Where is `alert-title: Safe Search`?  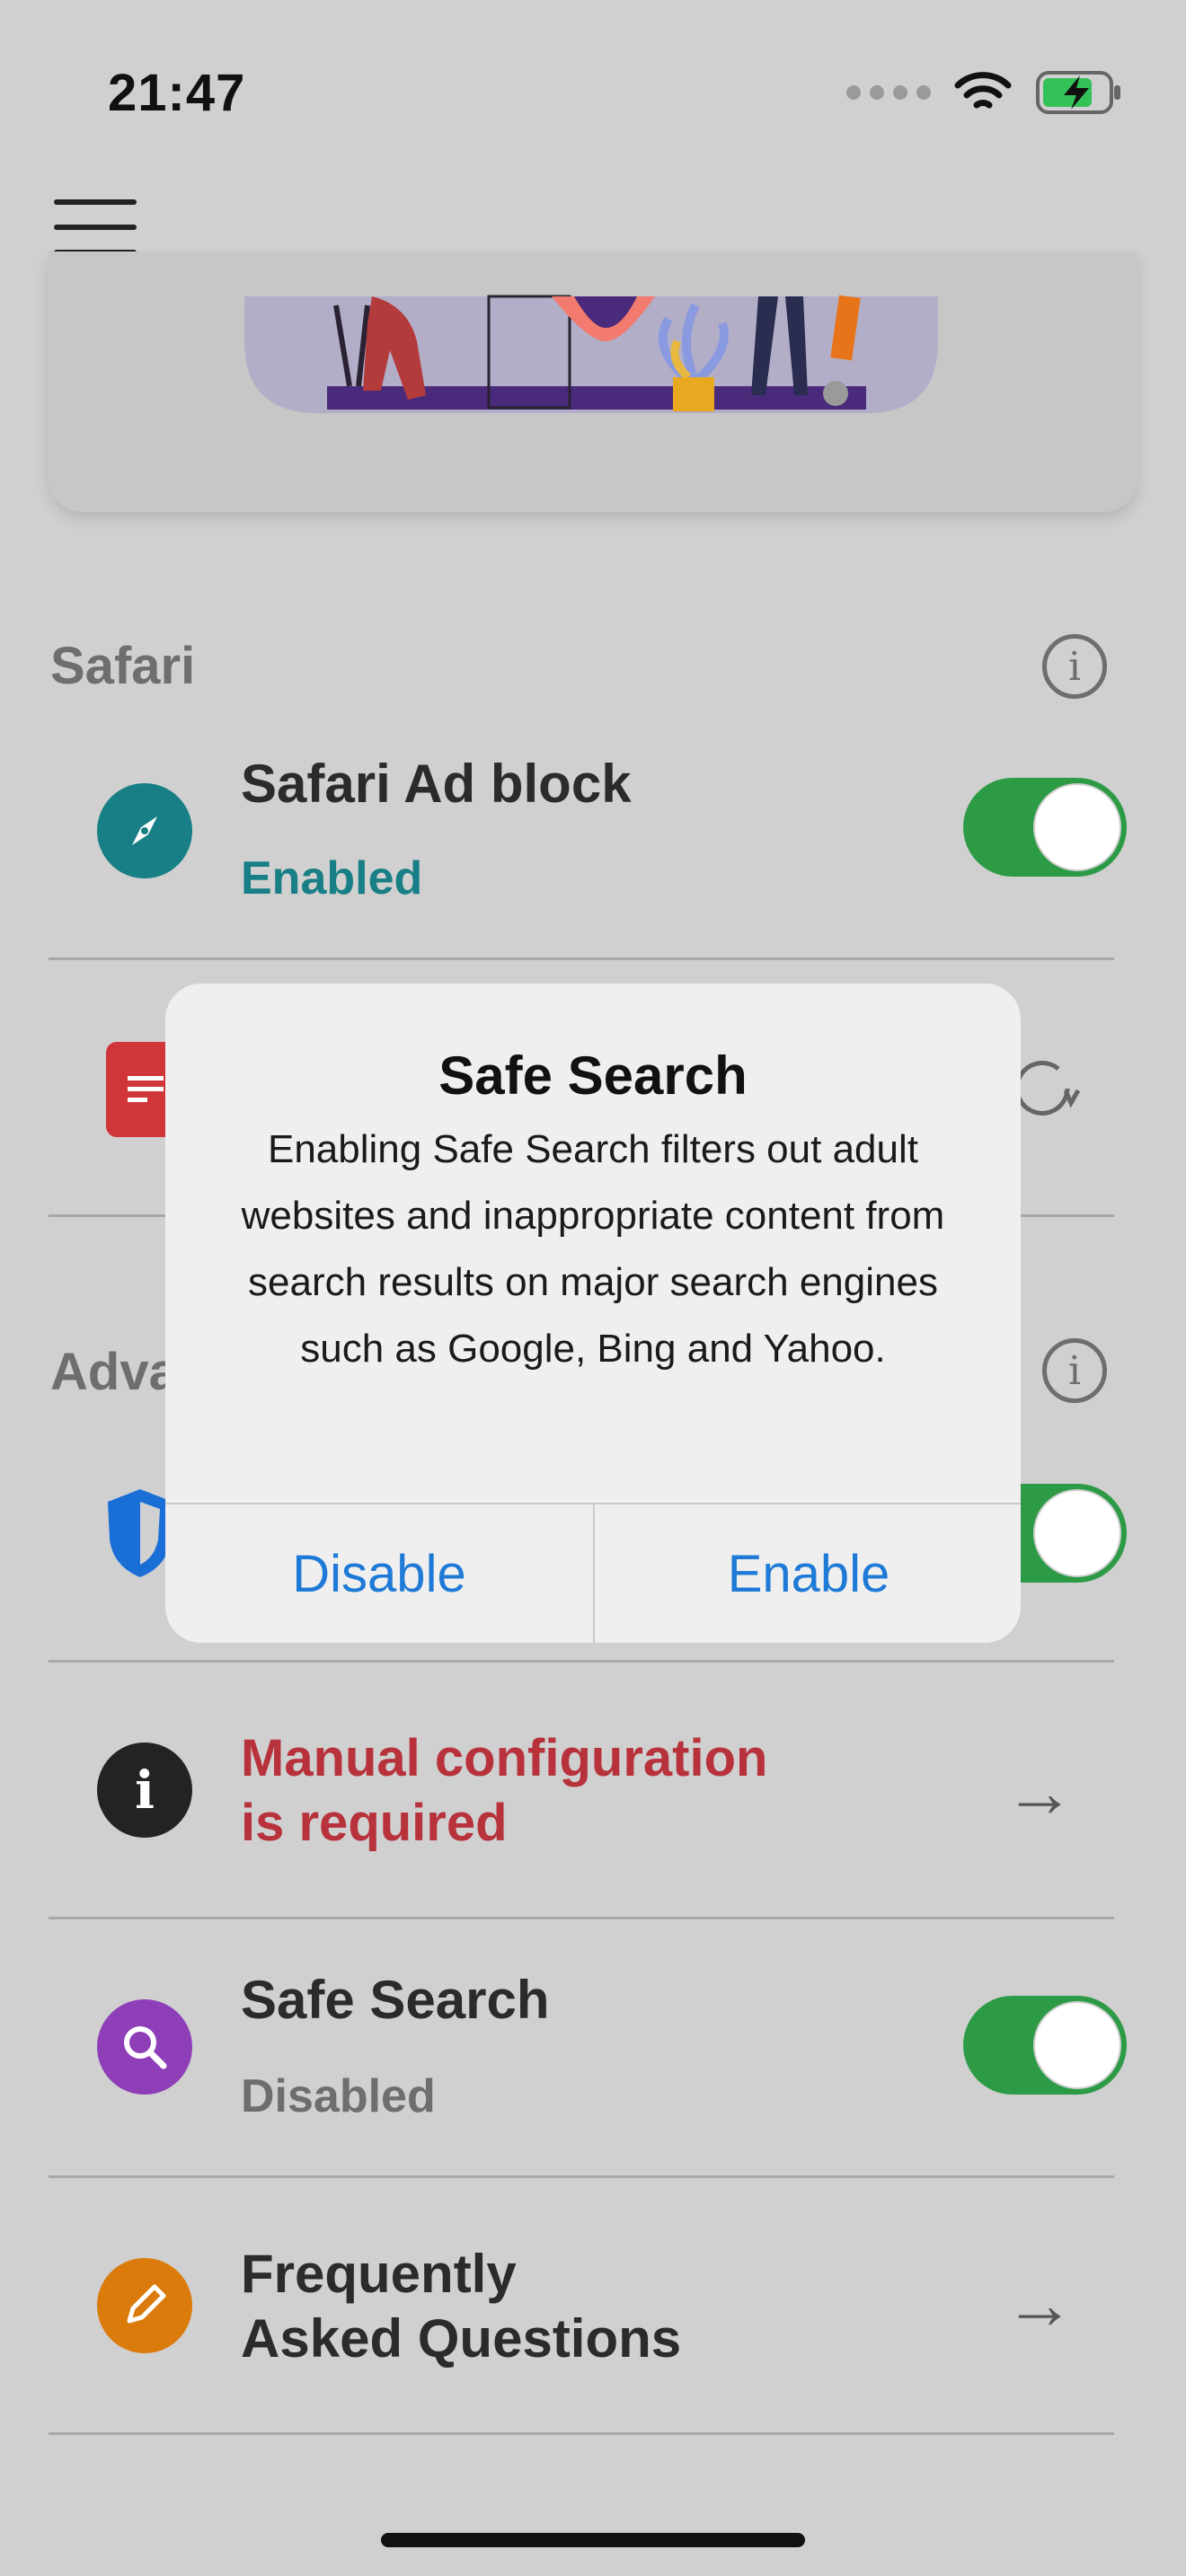
alert-title: Safe Search is located at coordinates (593, 1075).